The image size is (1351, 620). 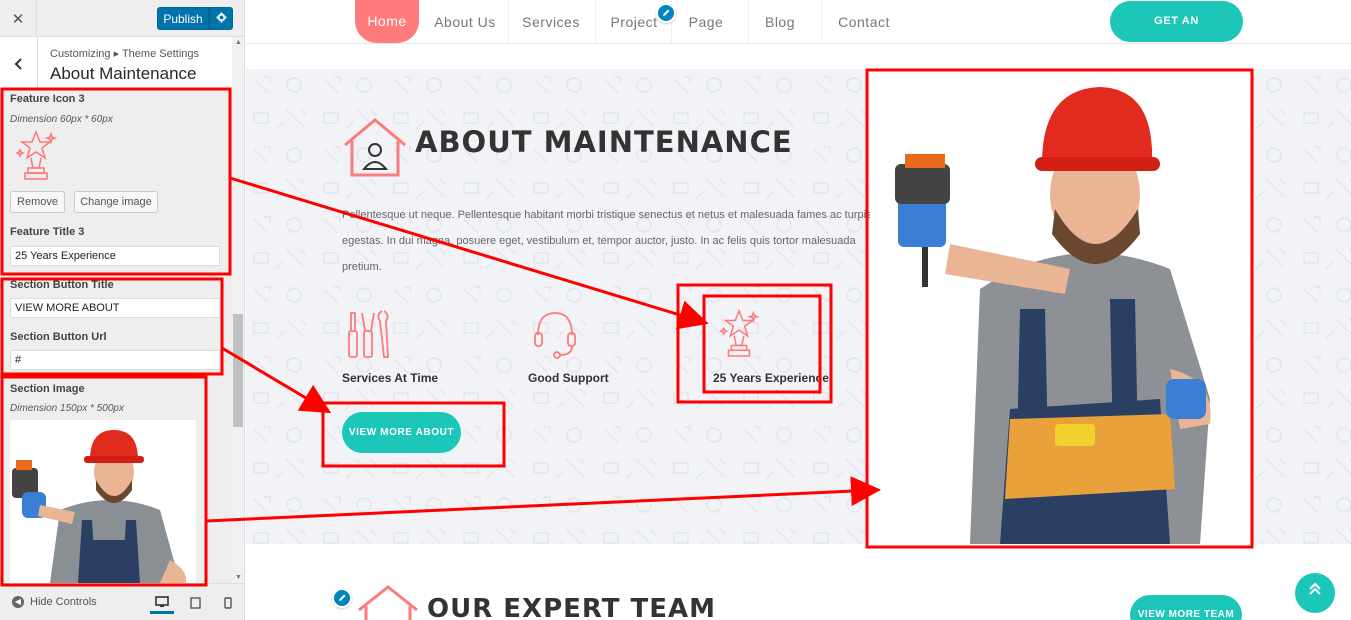 What do you see at coordinates (634, 22) in the screenshot?
I see `nav-item-project: Project` at bounding box center [634, 22].